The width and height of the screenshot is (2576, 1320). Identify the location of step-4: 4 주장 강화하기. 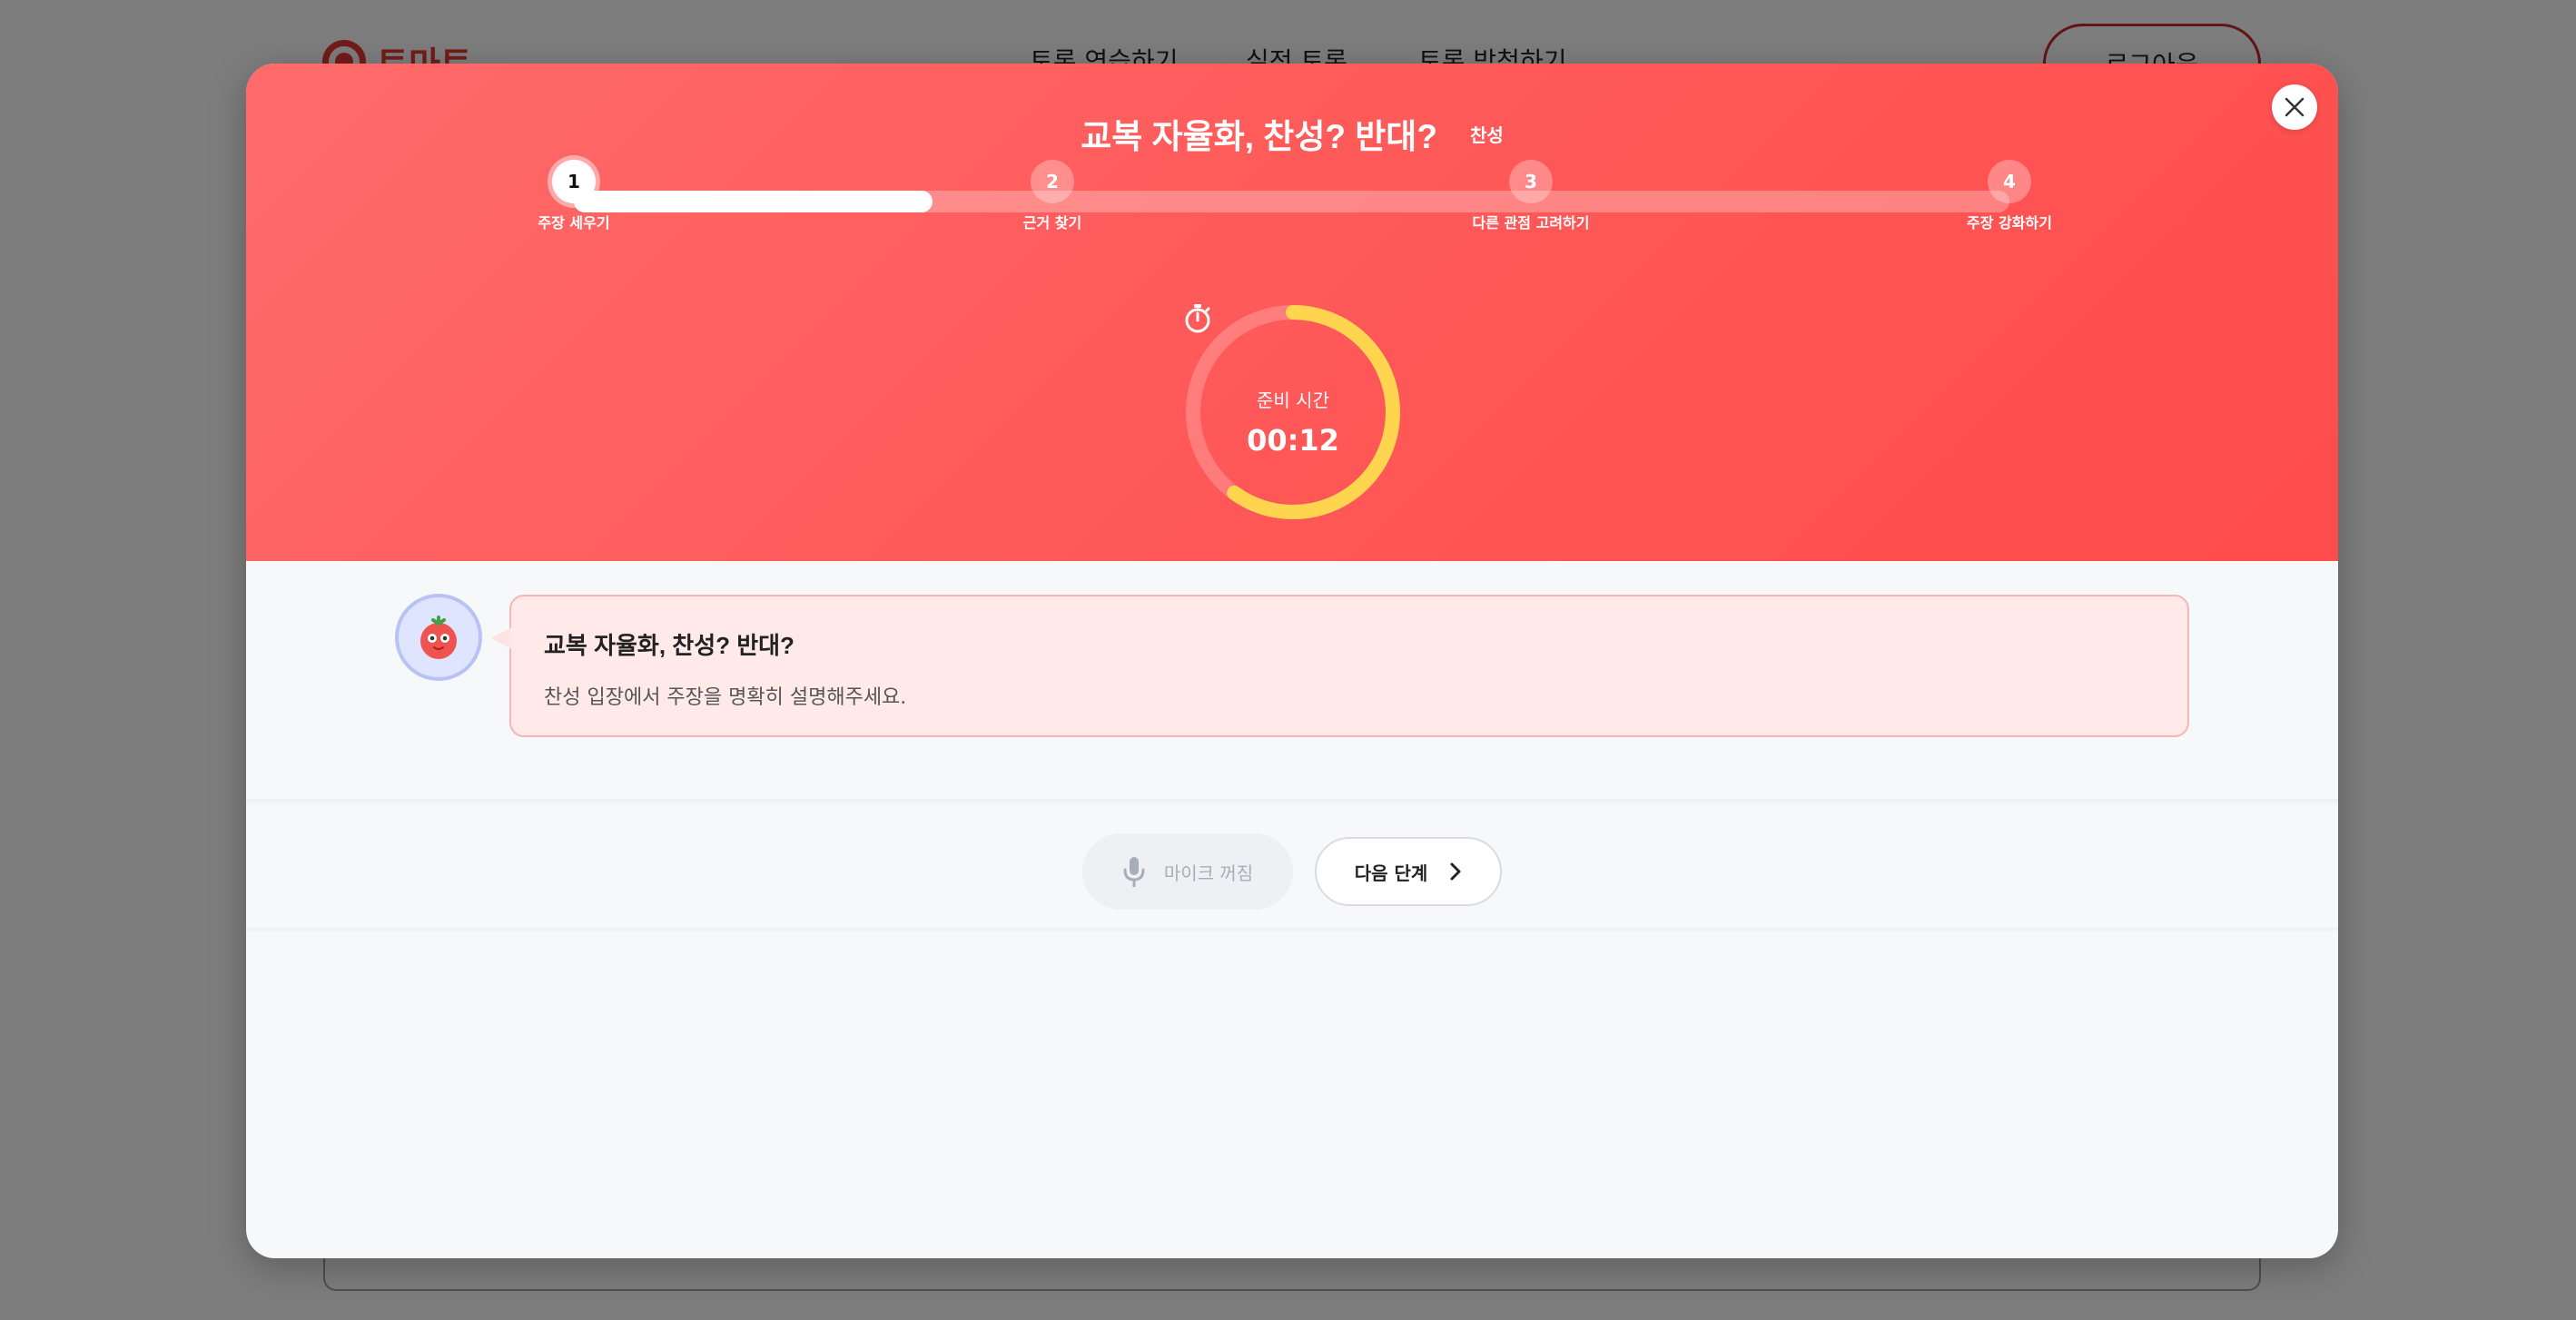
(2009, 196).